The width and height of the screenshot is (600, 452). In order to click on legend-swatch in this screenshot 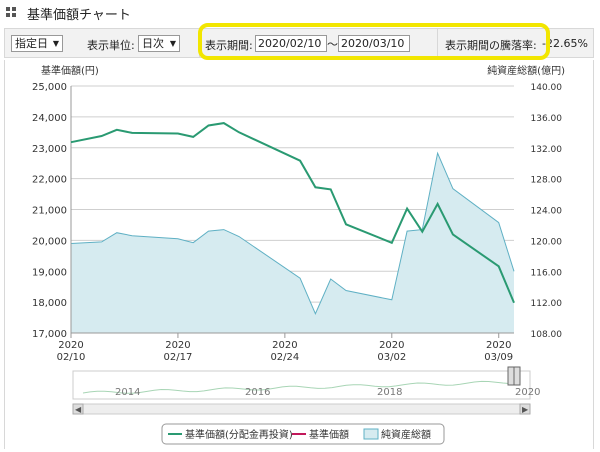, I will do `click(371, 434)`.